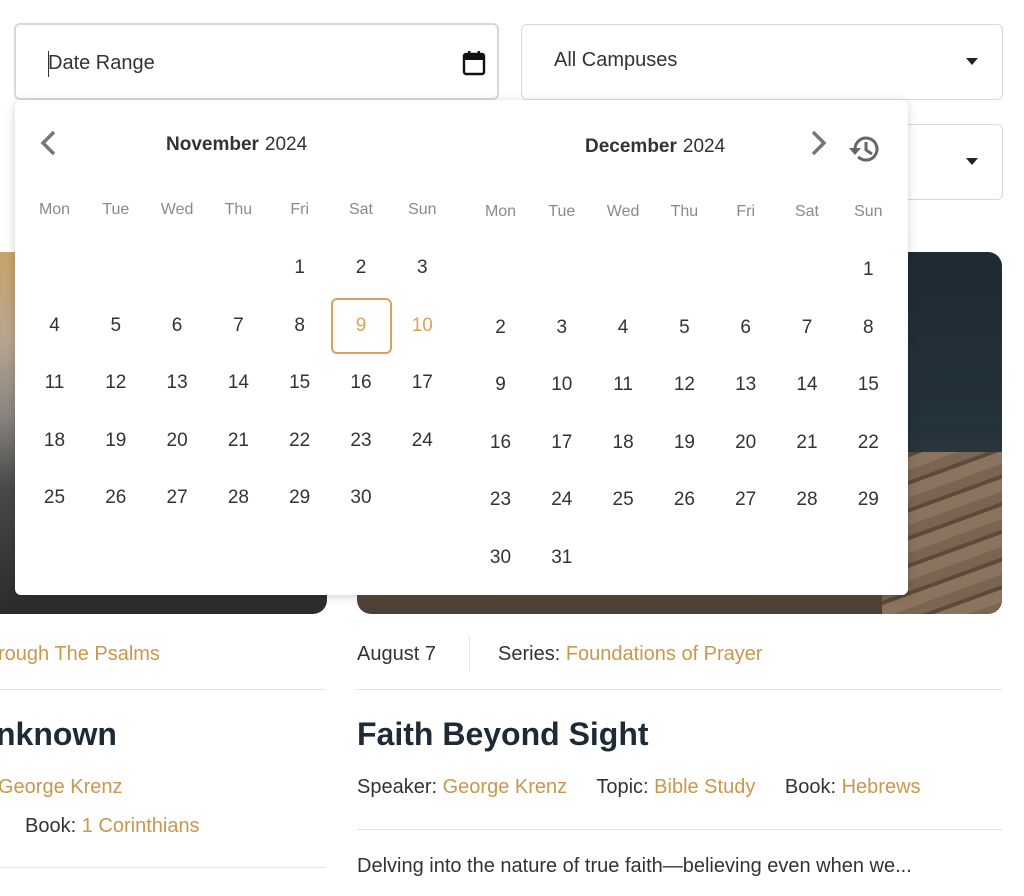 This screenshot has width=1024, height=896. What do you see at coordinates (212, 144) in the screenshot?
I see `month-name-left: November` at bounding box center [212, 144].